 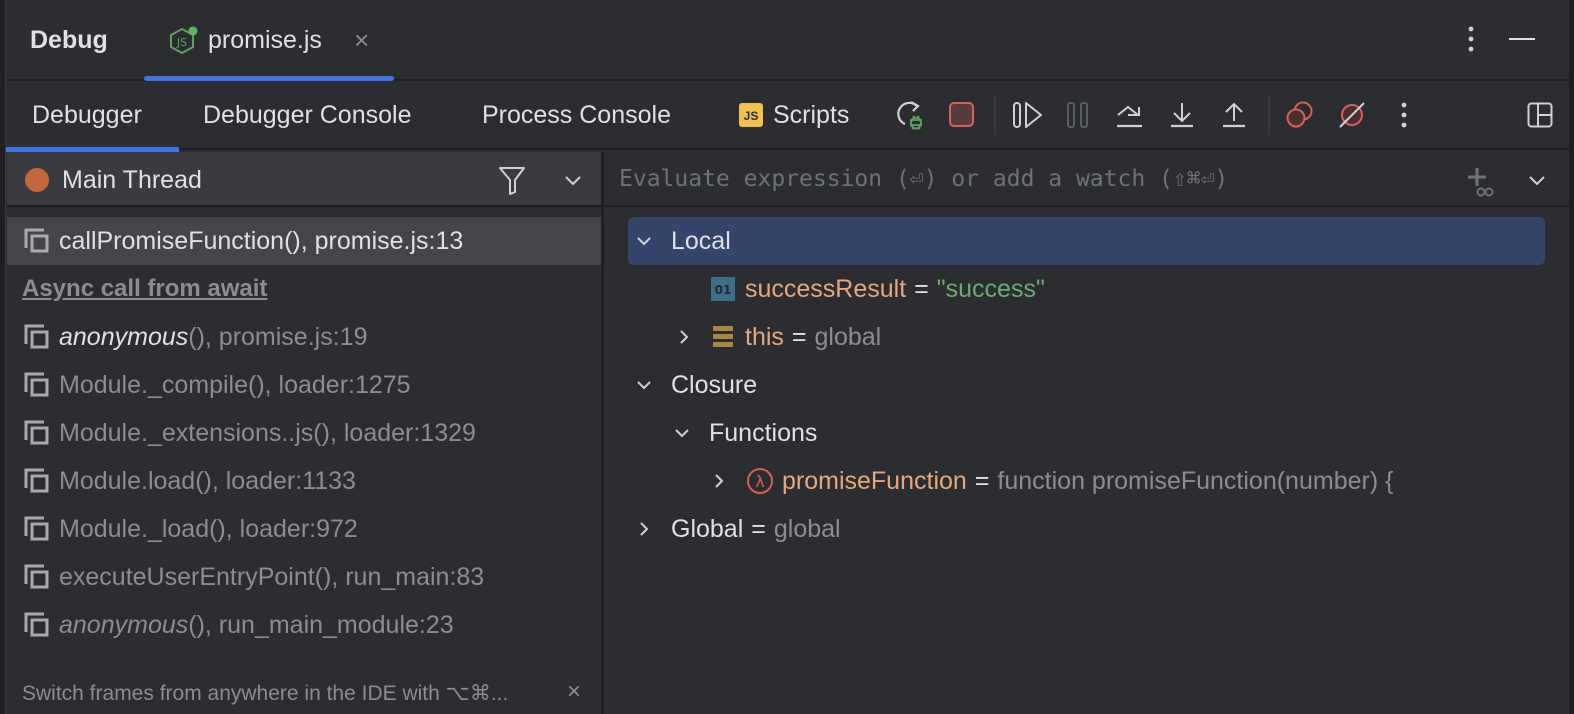 I want to click on primitive-icon: 01, so click(x=723, y=289).